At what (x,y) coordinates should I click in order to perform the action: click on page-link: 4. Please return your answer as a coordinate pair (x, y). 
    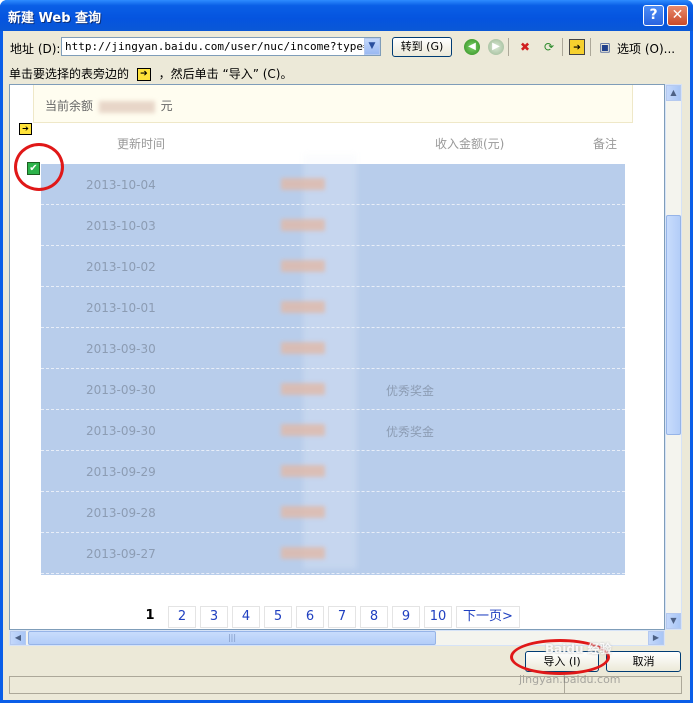
    Looking at the image, I should click on (246, 617).